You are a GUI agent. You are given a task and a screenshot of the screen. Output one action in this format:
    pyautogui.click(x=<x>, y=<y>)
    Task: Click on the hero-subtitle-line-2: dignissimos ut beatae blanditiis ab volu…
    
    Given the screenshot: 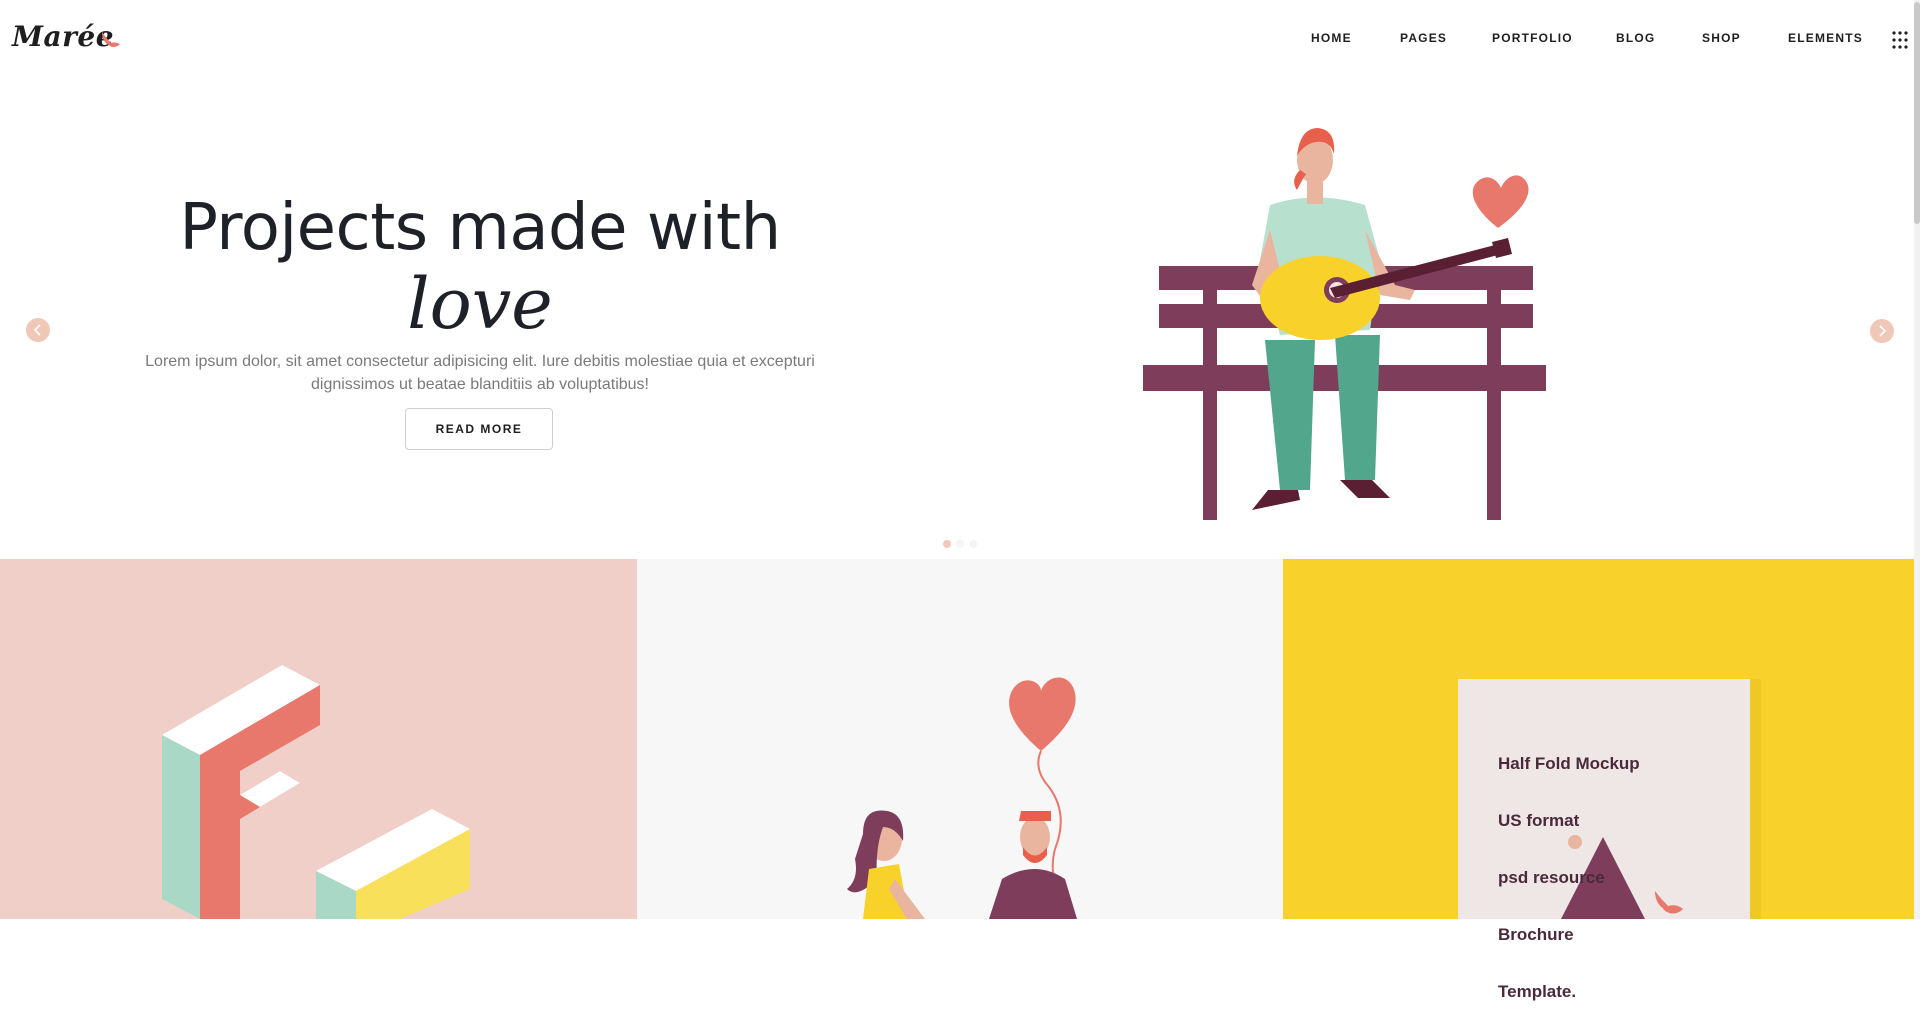 What is the action you would take?
    pyautogui.click(x=480, y=384)
    